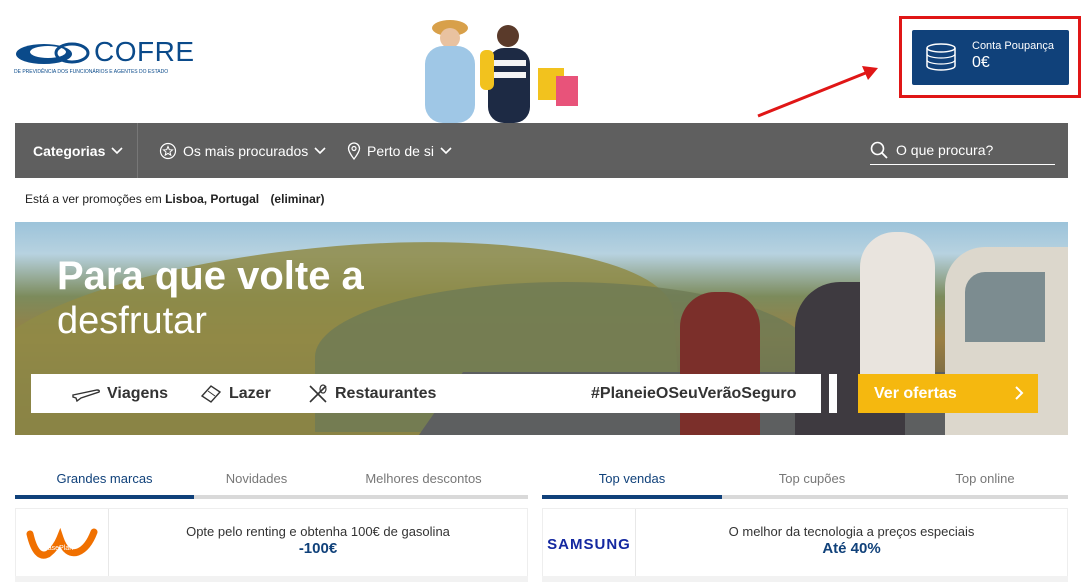  I want to click on tab-top-vendas: Top vendas, so click(632, 478).